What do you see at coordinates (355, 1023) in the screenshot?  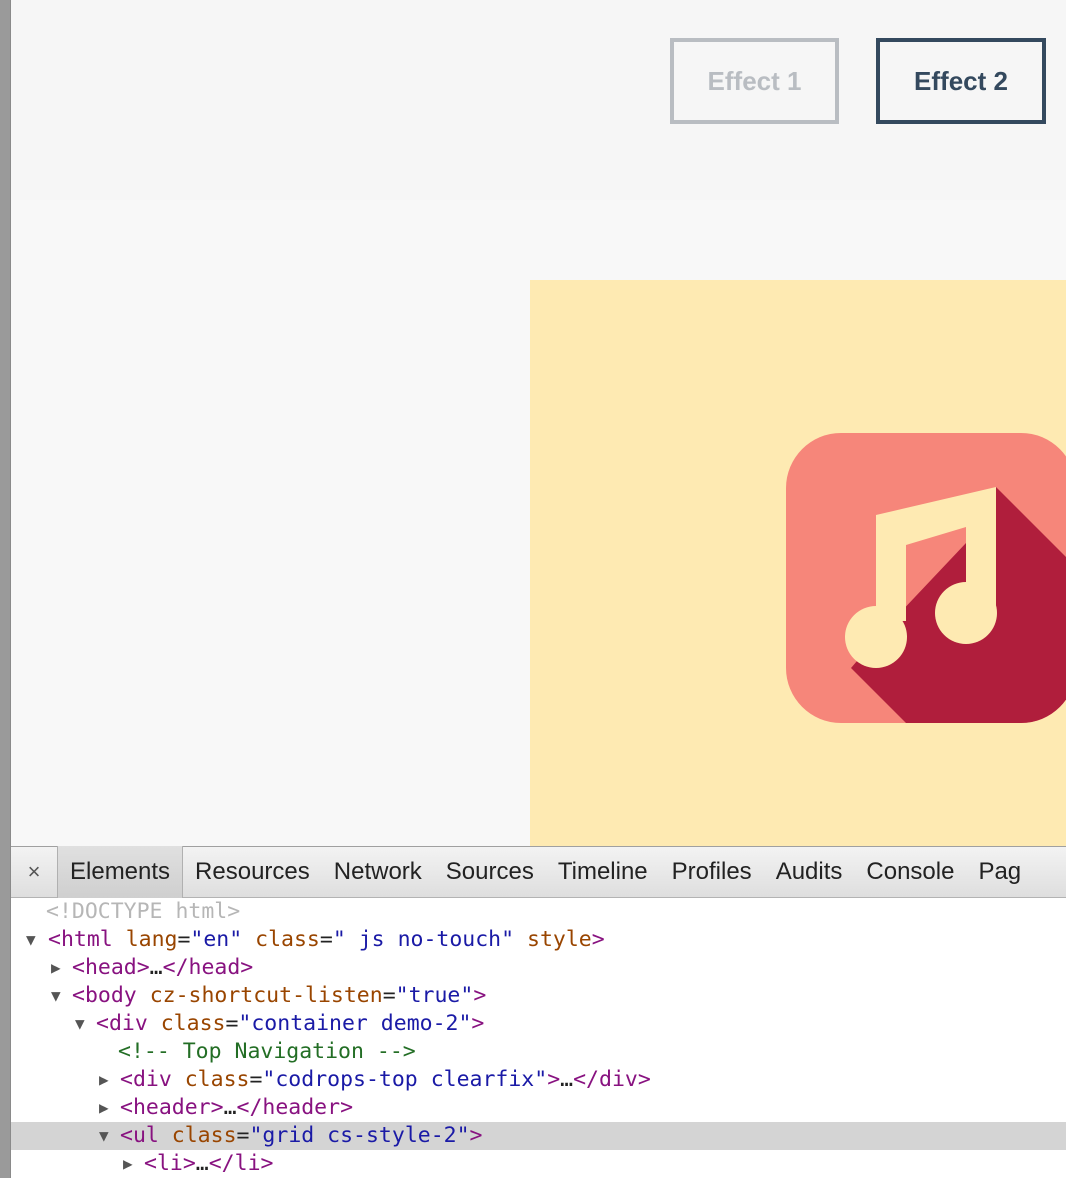 I see `attr-value: "container demo-2"` at bounding box center [355, 1023].